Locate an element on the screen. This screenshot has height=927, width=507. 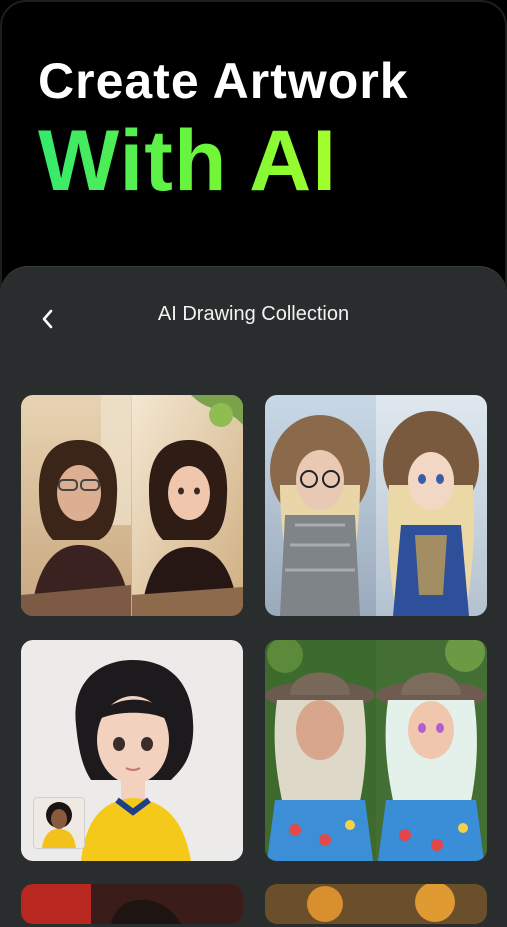
artwork-card-next-row-left is located at coordinates (132, 904).